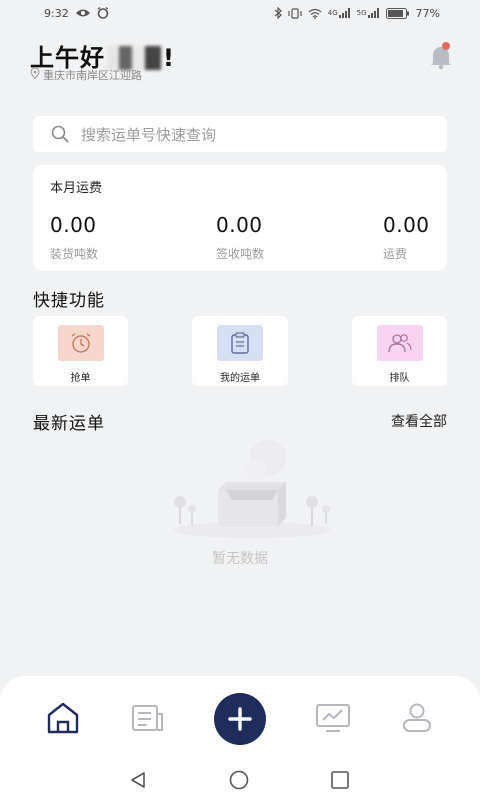 This screenshot has width=480, height=800. I want to click on monthly-fee-card: 本月运费 0.00 装货吨数 0.00 签收吨数 0.00 运费, so click(240, 217).